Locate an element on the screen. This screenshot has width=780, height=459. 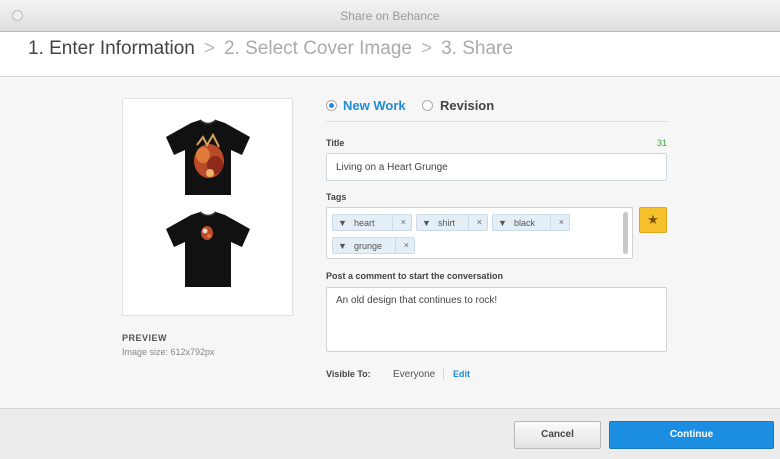
window-titlebar: Share on Behance is located at coordinates (390, 16).